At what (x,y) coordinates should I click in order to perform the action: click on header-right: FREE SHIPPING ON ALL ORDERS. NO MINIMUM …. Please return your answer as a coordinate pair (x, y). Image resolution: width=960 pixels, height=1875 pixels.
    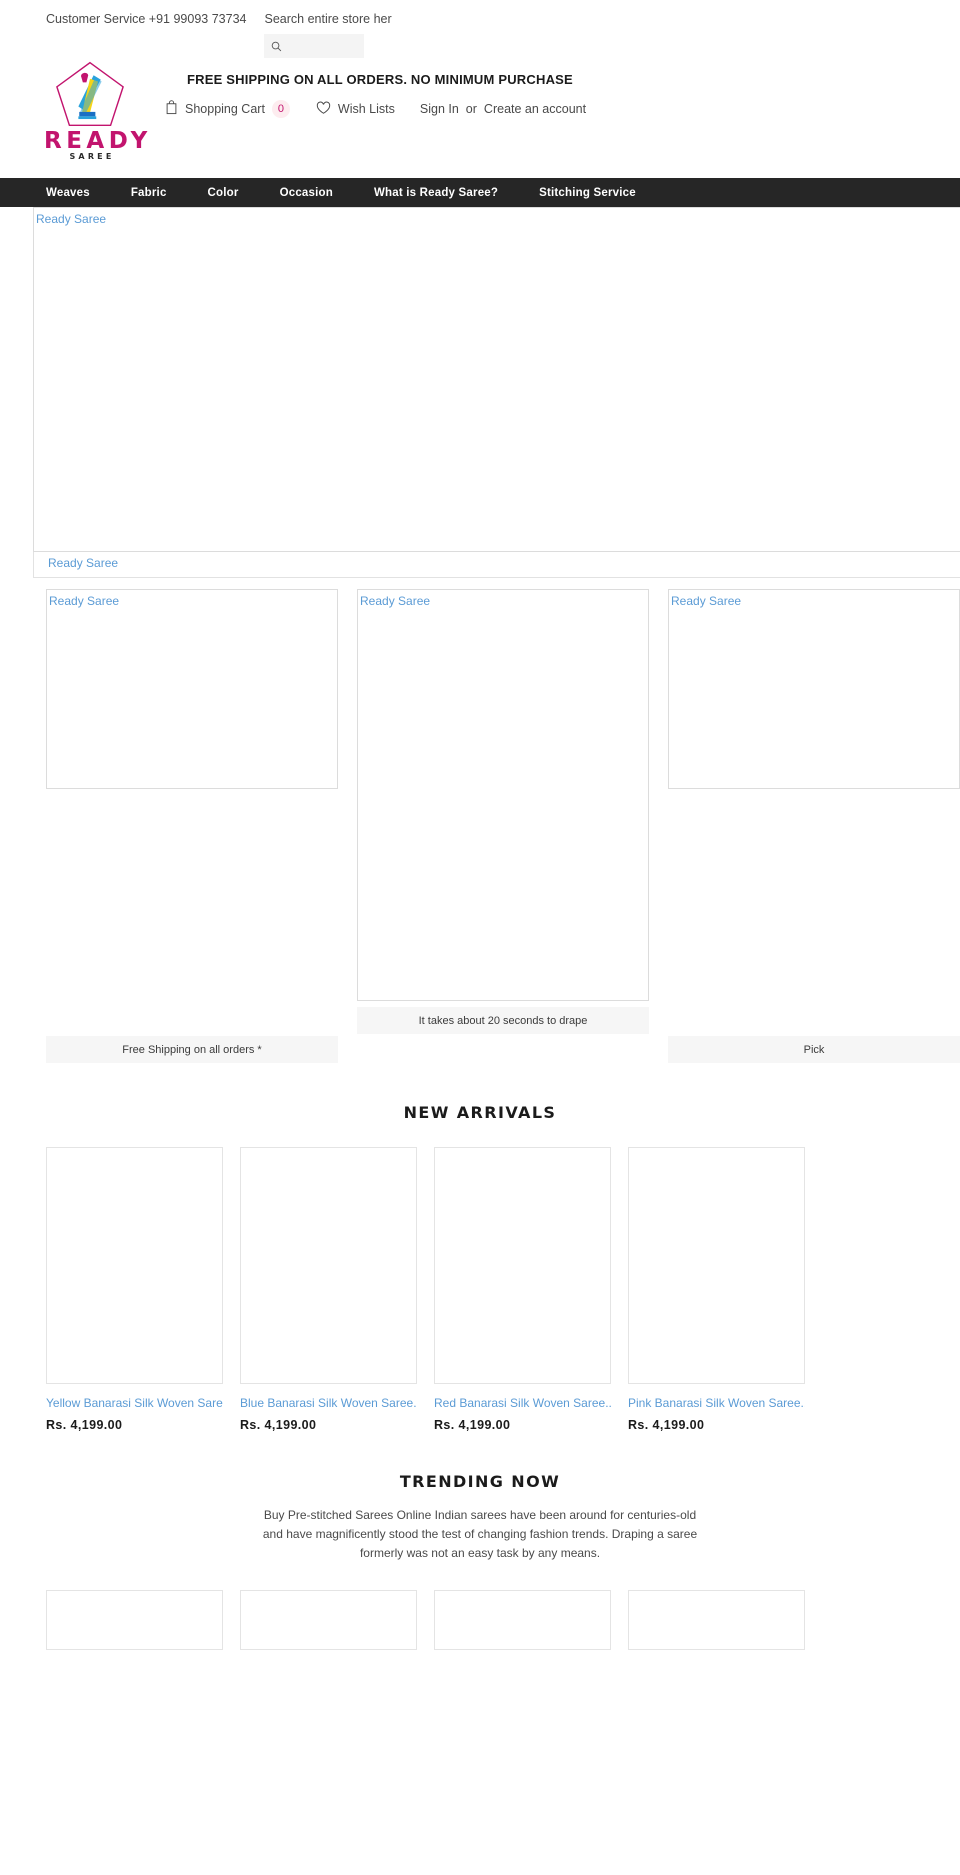
    Looking at the image, I should click on (550, 86).